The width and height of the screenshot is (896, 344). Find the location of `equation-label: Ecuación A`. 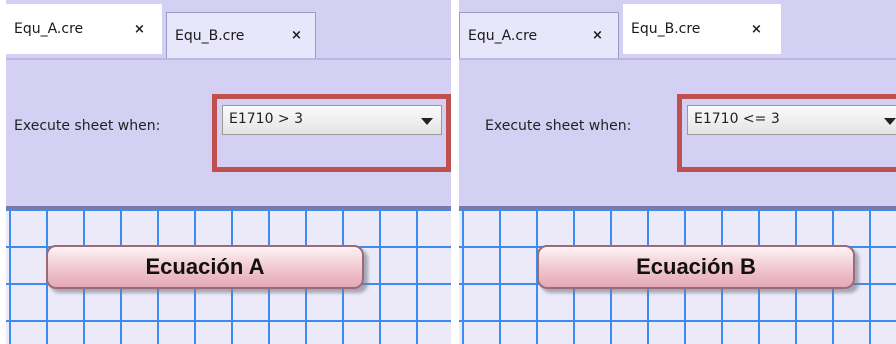

equation-label: Ecuación A is located at coordinates (205, 266).